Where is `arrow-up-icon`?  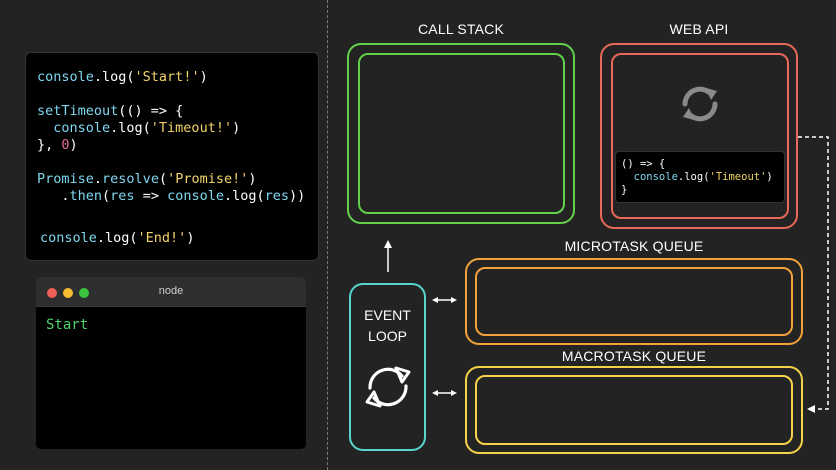
arrow-up-icon is located at coordinates (388, 256).